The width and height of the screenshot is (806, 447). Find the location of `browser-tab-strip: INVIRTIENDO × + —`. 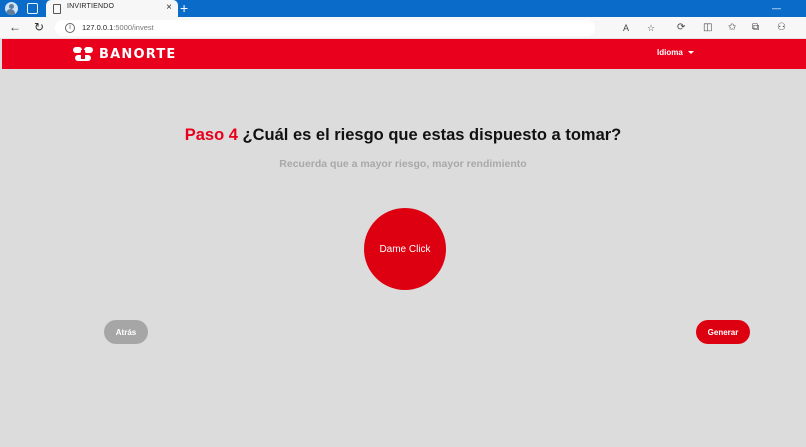

browser-tab-strip: INVIRTIENDO × + — is located at coordinates (403, 8).